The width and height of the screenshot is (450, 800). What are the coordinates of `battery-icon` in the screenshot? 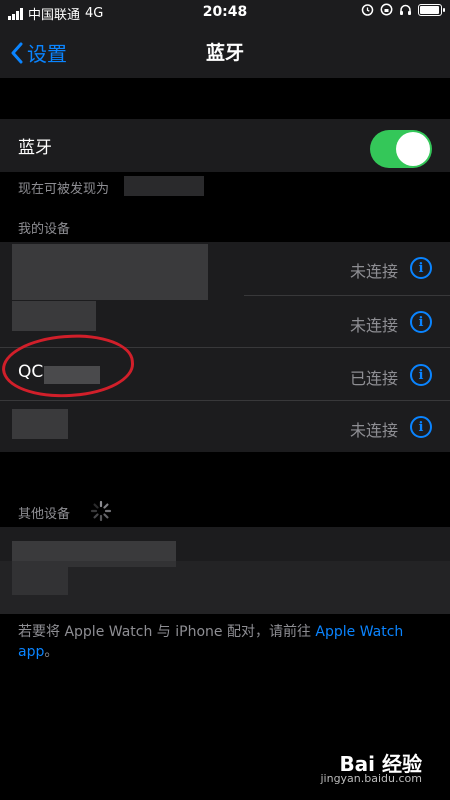 It's located at (431, 9).